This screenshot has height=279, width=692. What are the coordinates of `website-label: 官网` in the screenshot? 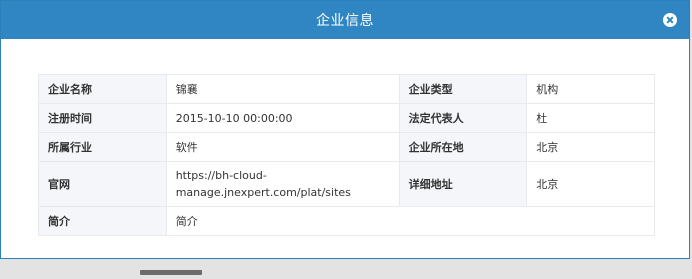 It's located at (102, 184).